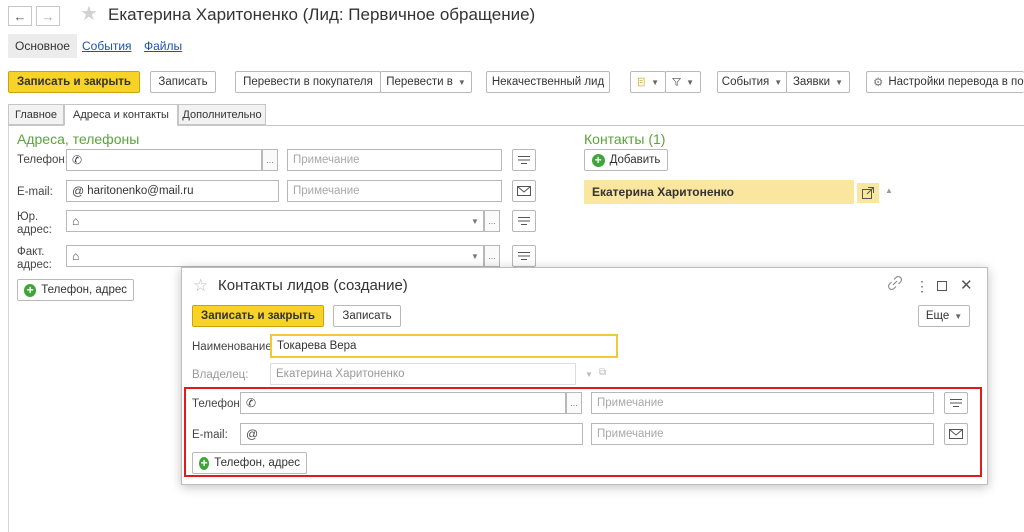 This screenshot has height=532, width=1024. Describe the element at coordinates (426, 82) in the screenshot. I see `convert-to-dropdown-button: Перевести в ▼` at that location.